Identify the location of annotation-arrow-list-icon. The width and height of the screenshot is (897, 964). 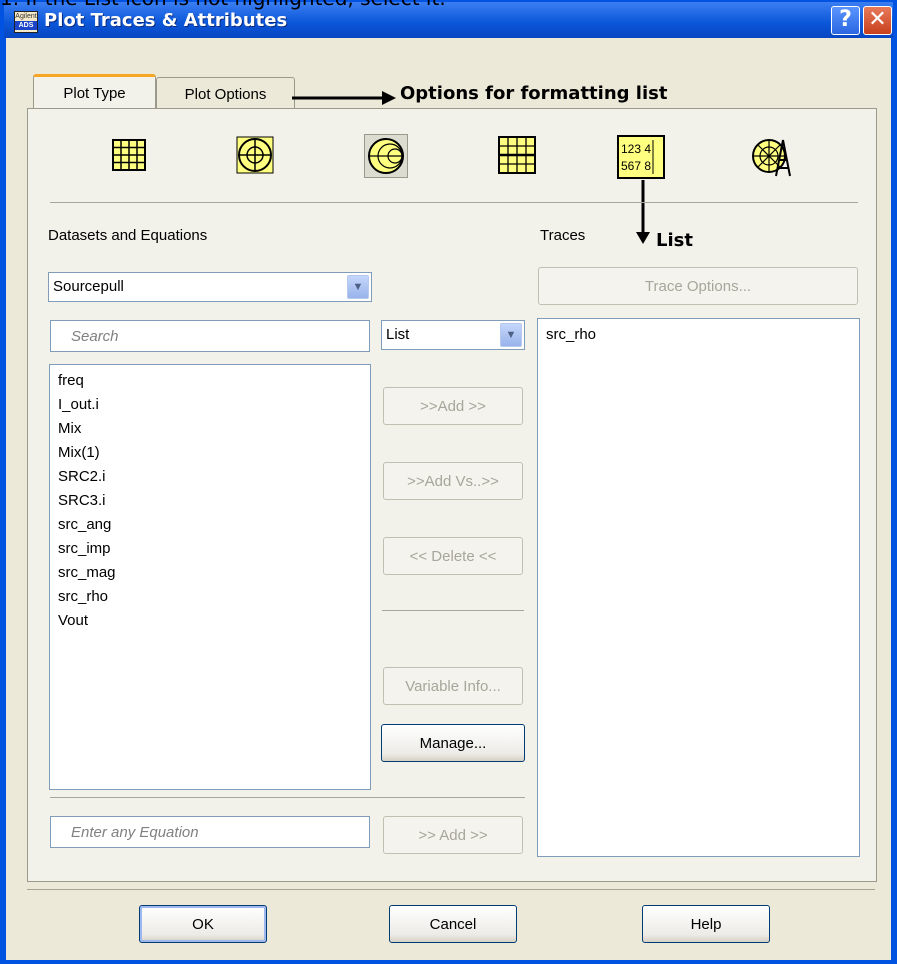
(643, 212).